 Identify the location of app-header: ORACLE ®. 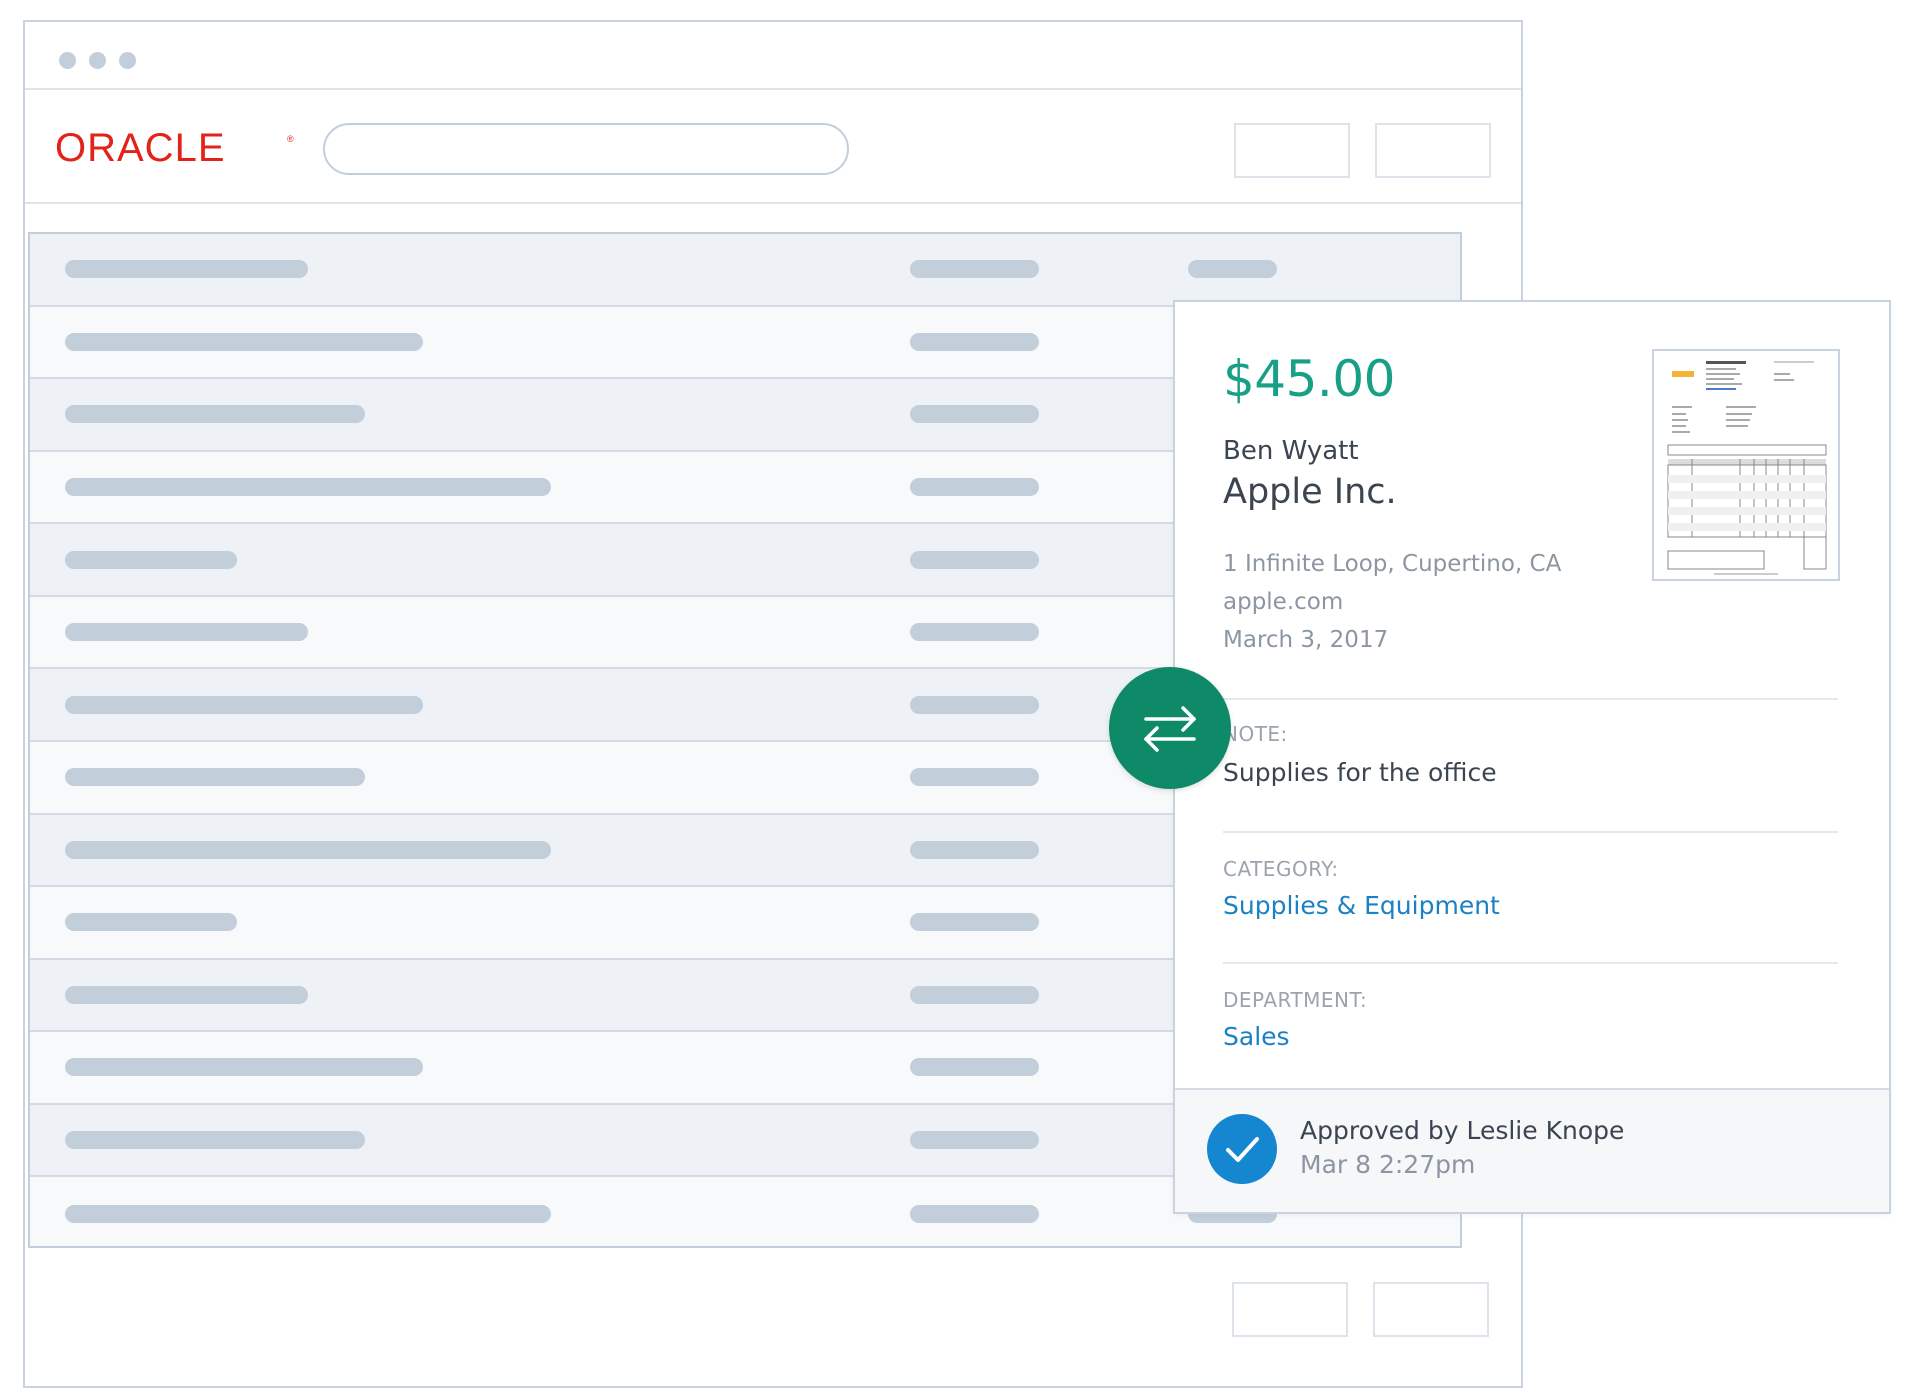
(773, 147).